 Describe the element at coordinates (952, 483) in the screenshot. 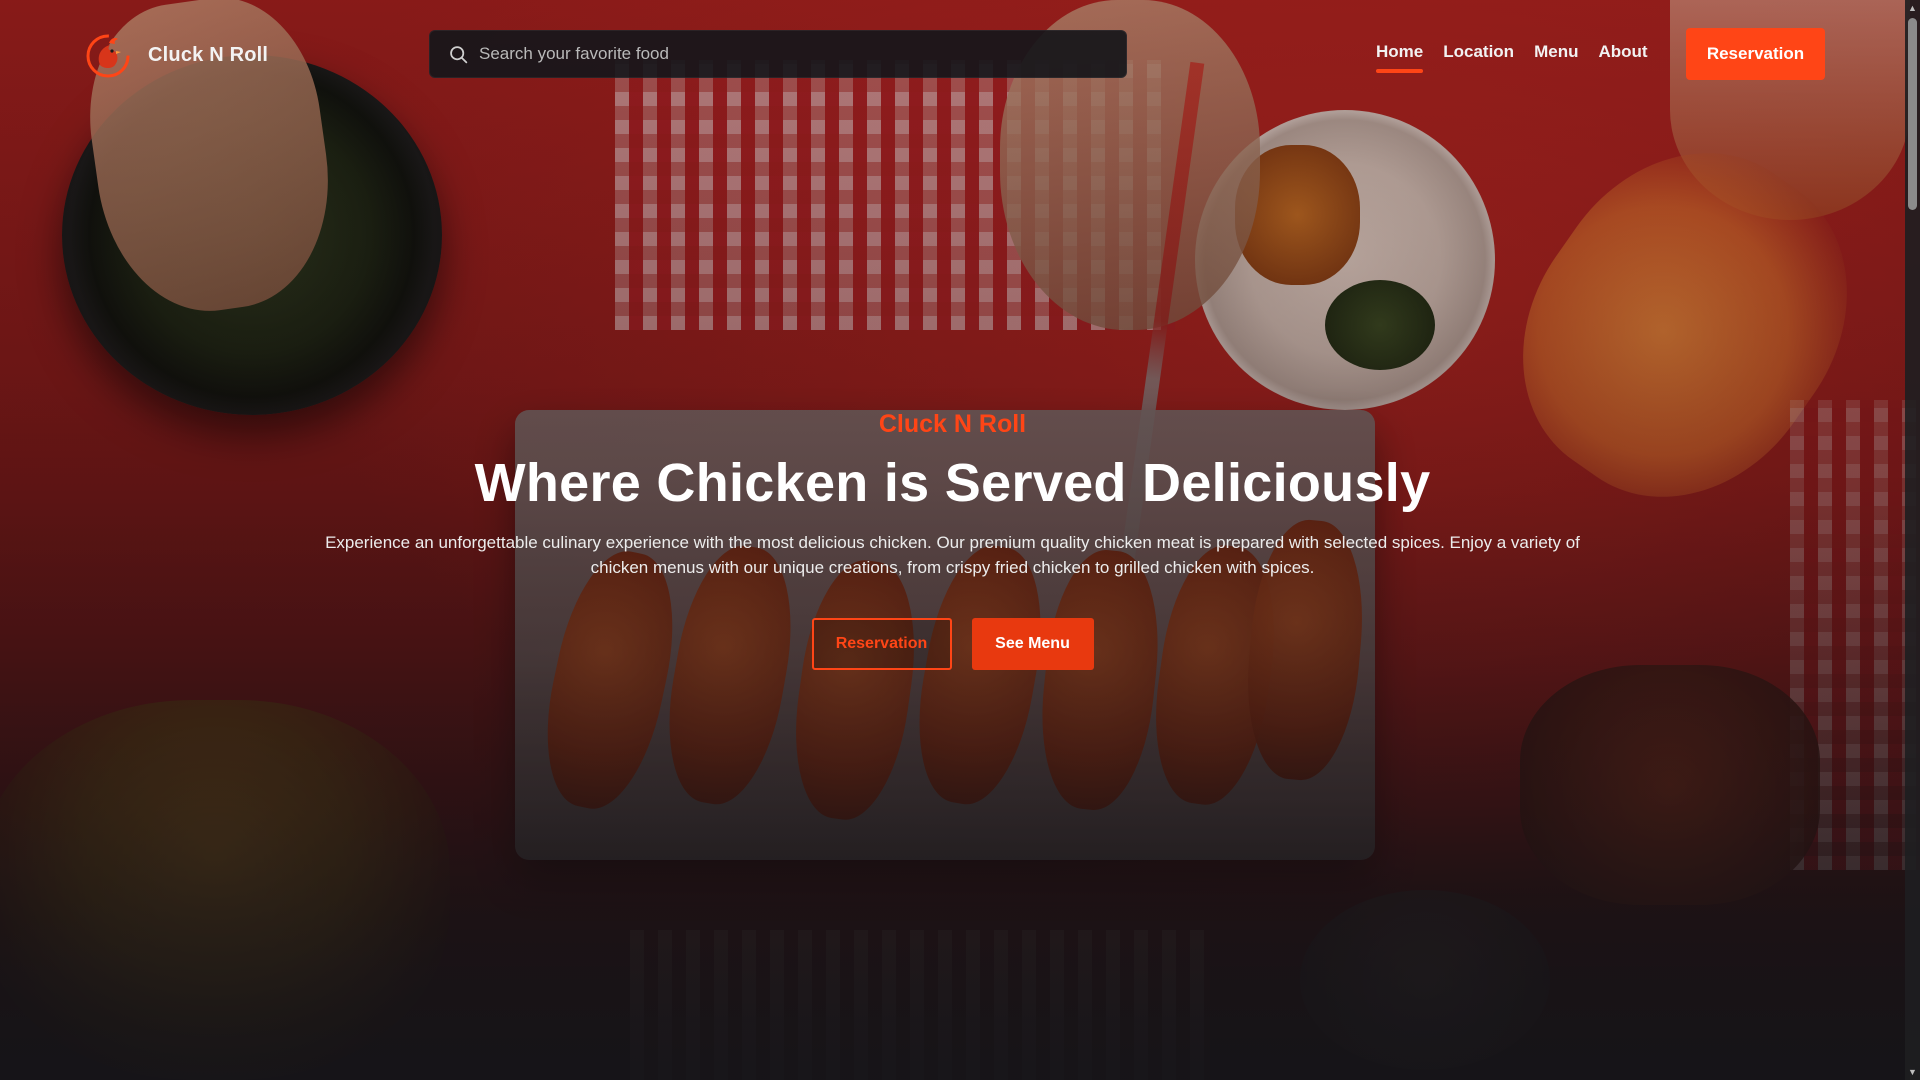

I see `hero-title: Where Chicken is Served Deliciously` at that location.